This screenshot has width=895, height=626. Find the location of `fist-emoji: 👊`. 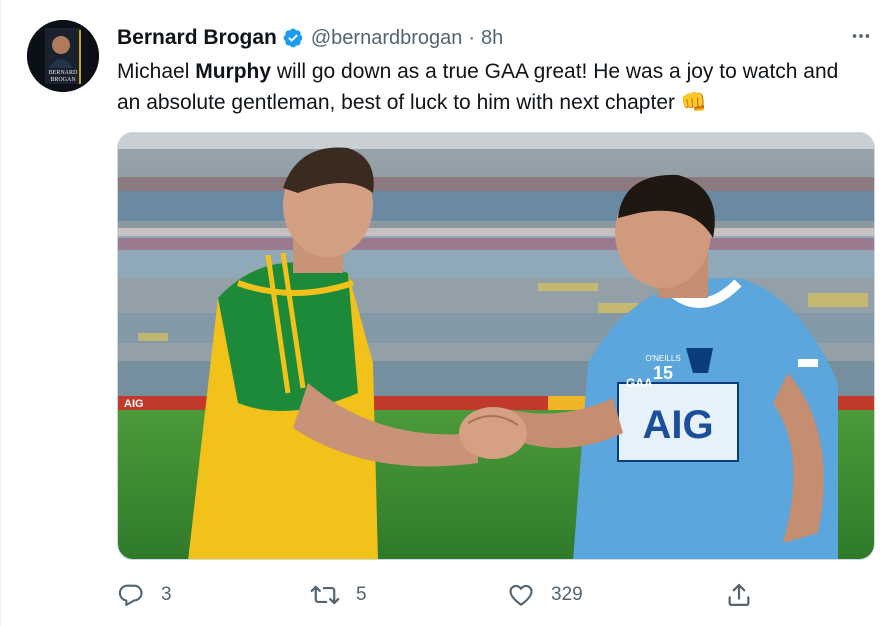

fist-emoji: 👊 is located at coordinates (693, 102).